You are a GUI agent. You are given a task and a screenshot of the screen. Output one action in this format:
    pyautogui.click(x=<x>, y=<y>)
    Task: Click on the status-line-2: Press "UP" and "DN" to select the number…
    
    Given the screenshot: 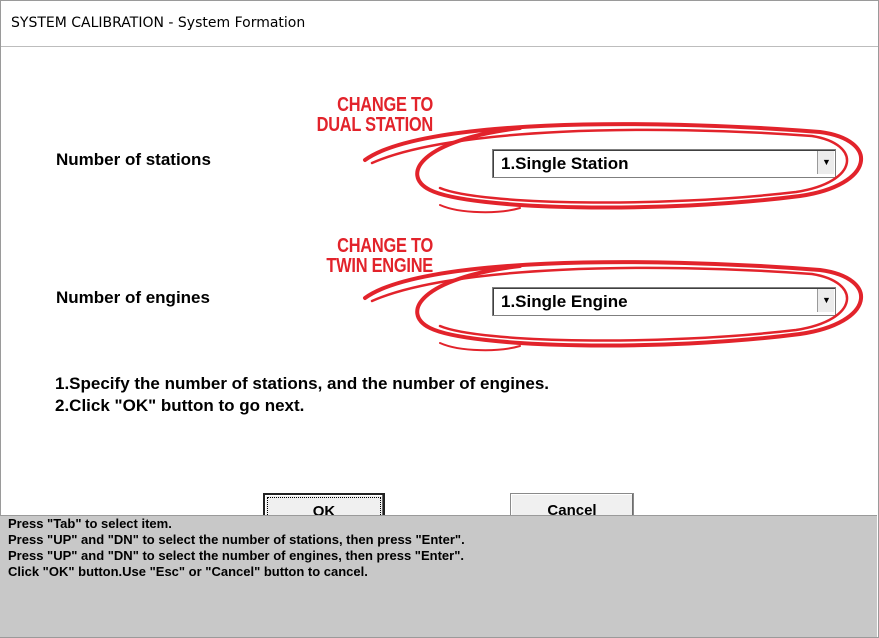 What is the action you would take?
    pyautogui.click(x=236, y=539)
    